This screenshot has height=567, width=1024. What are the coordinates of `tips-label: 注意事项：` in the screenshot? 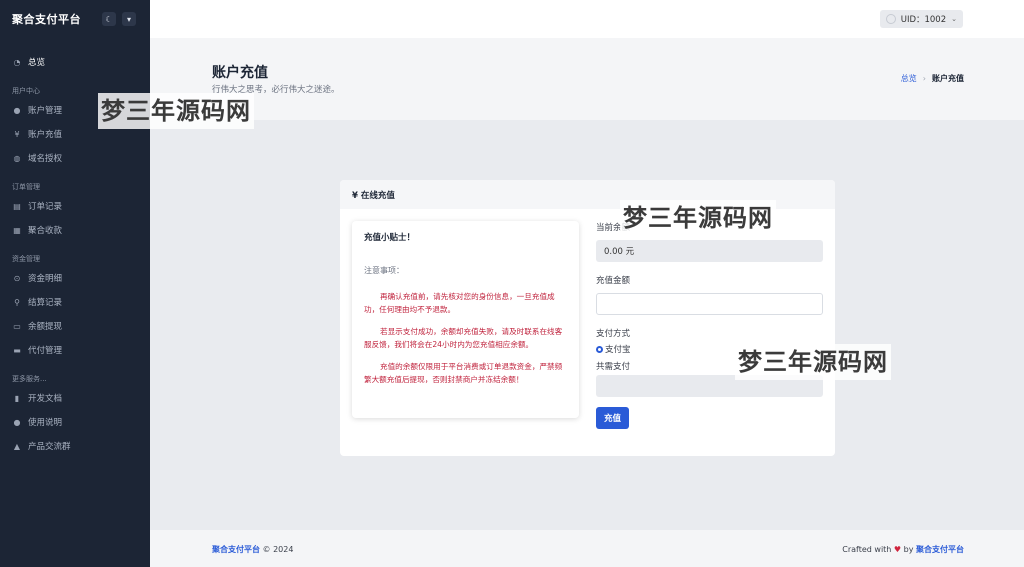 It's located at (384, 270).